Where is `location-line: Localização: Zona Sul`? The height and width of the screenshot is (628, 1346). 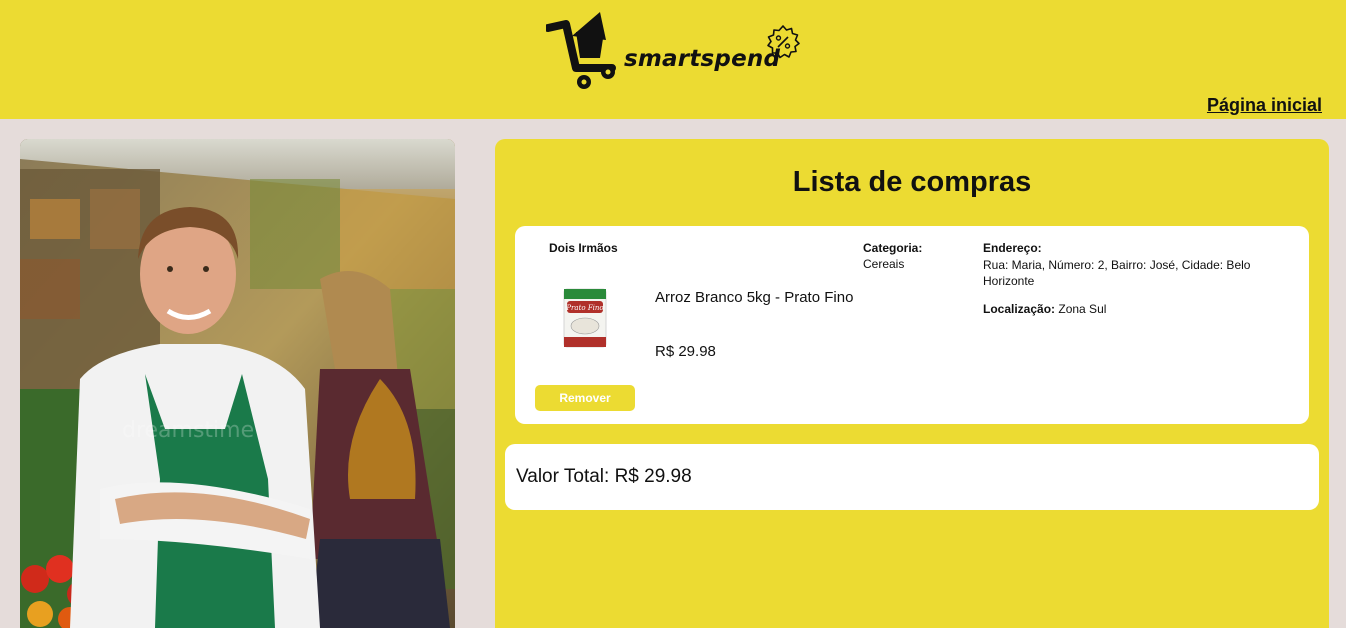
location-line: Localização: Zona Sul is located at coordinates (1044, 309).